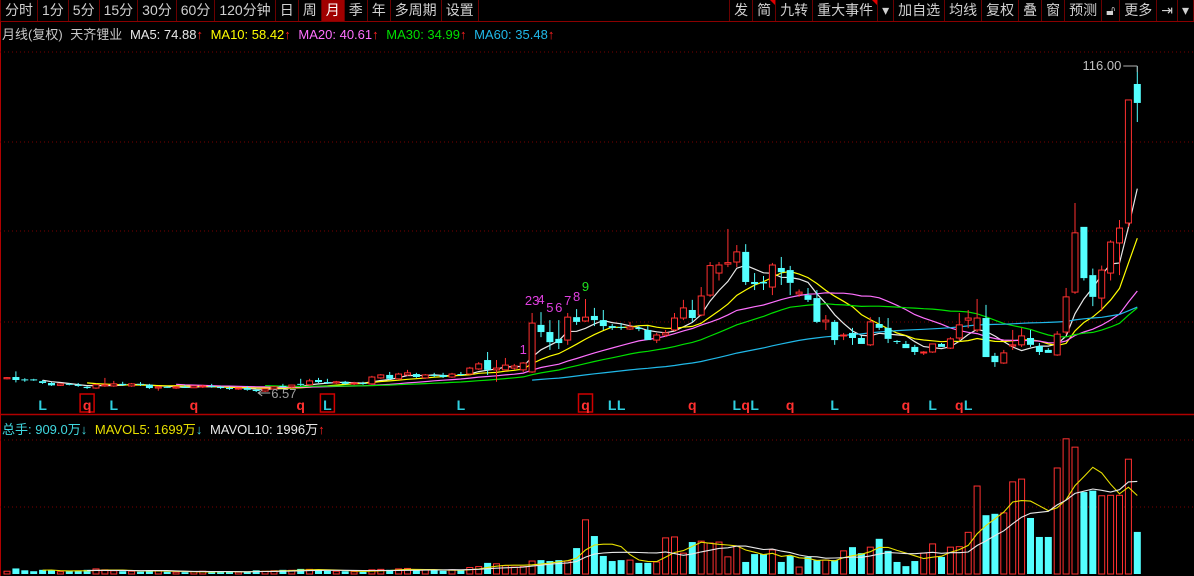 The width and height of the screenshot is (1194, 576). I want to click on nine-turn-count: 8, so click(576, 296).